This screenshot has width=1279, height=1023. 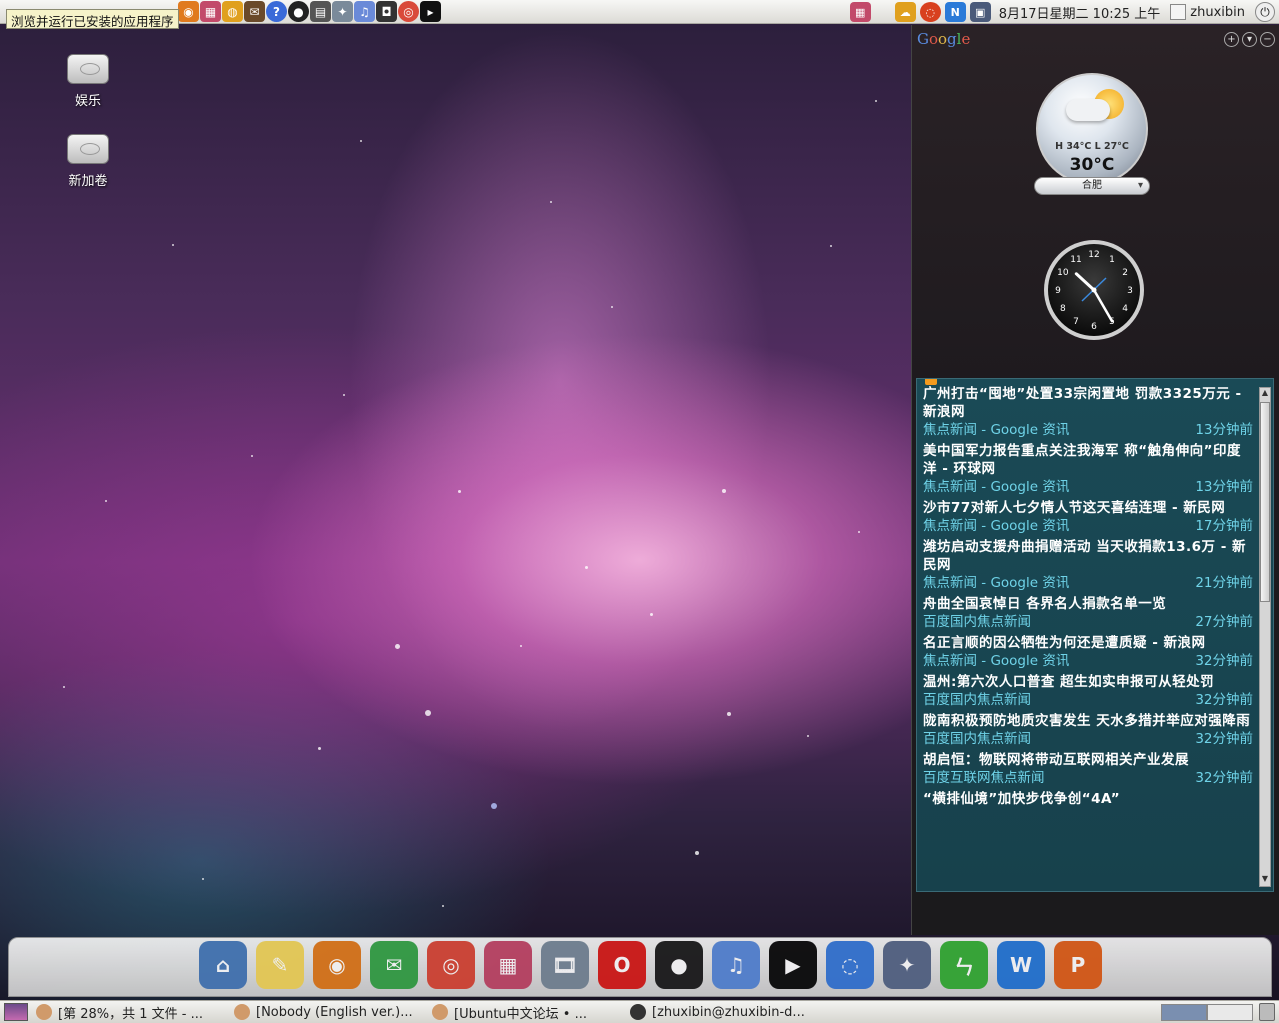 What do you see at coordinates (88, 161) in the screenshot?
I see `desktop-icon-new-volume: 新加卷` at bounding box center [88, 161].